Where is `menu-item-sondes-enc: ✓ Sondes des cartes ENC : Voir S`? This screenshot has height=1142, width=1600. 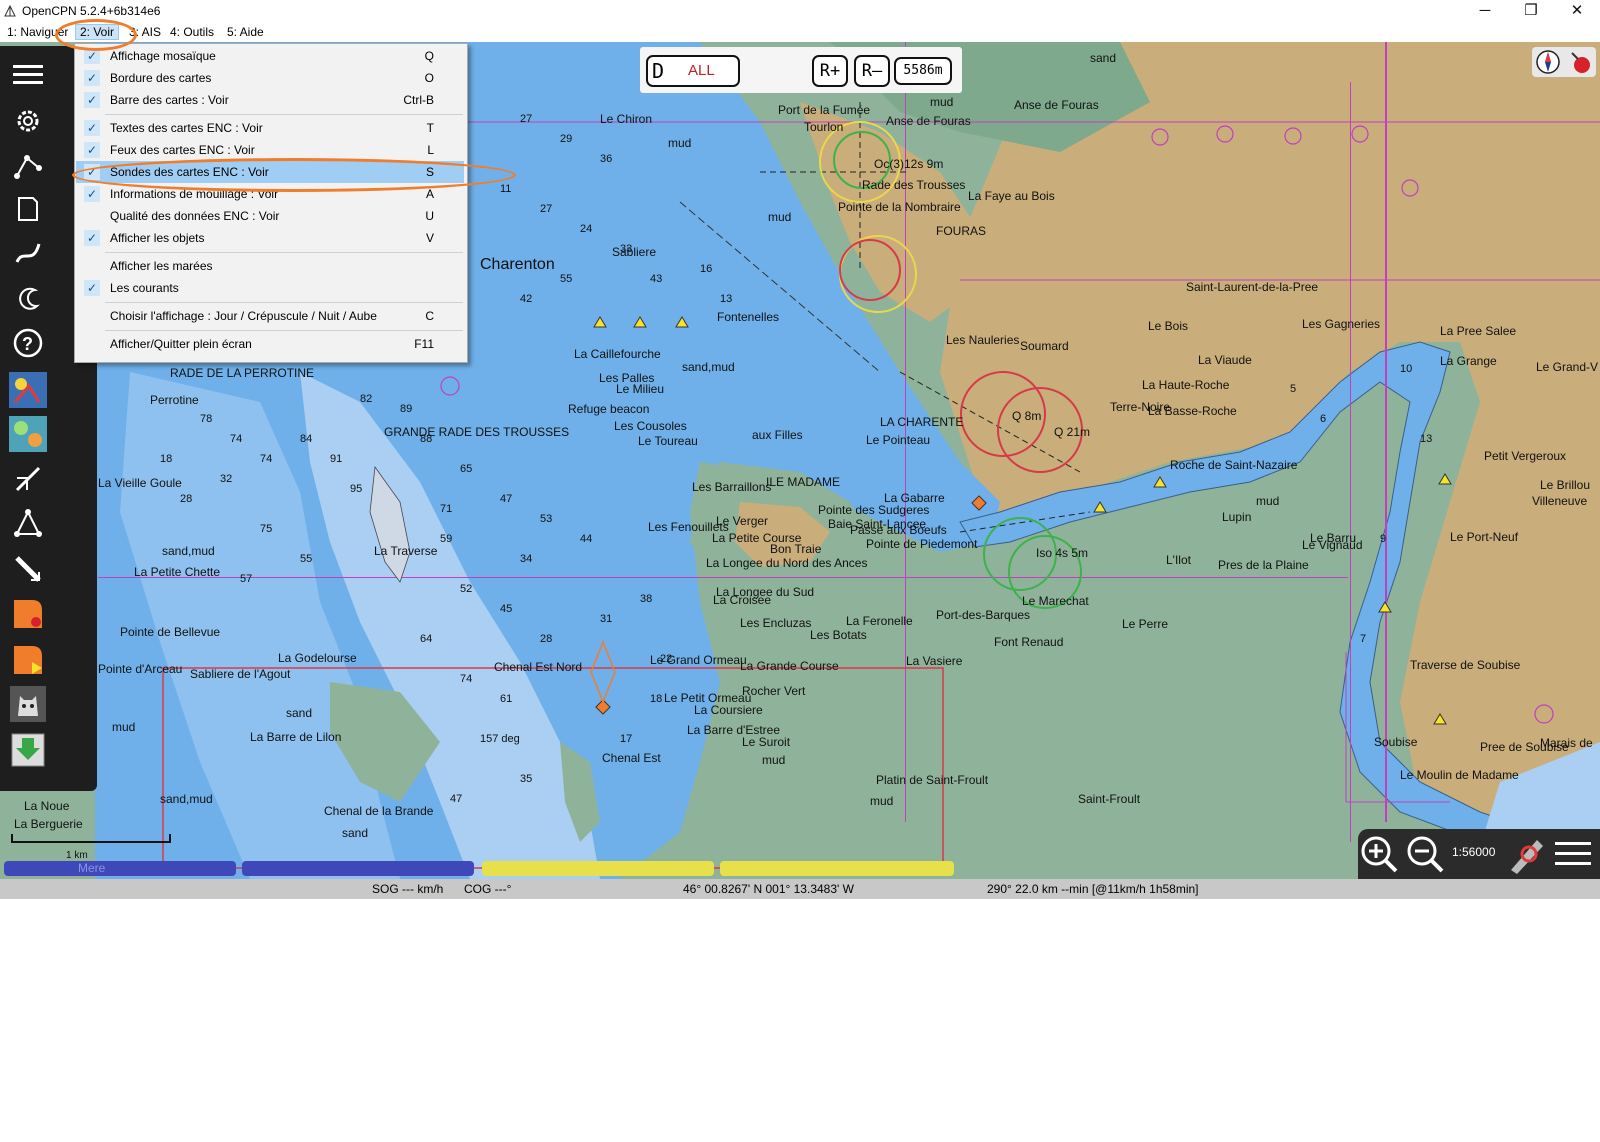 menu-item-sondes-enc: ✓ Sondes des cartes ENC : Voir S is located at coordinates (270, 172).